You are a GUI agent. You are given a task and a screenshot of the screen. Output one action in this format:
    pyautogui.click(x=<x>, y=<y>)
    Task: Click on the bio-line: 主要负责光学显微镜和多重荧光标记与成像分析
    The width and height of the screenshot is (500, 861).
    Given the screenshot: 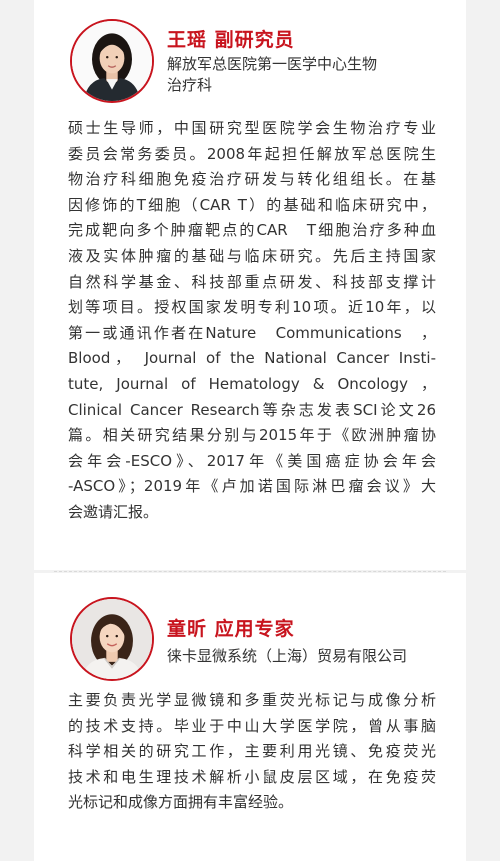 What is the action you would take?
    pyautogui.click(x=252, y=700)
    